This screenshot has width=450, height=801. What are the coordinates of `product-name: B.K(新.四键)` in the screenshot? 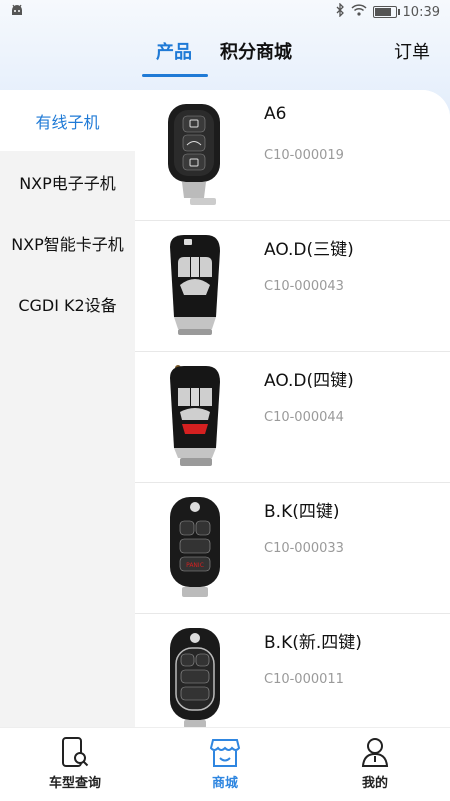 It's located at (313, 643).